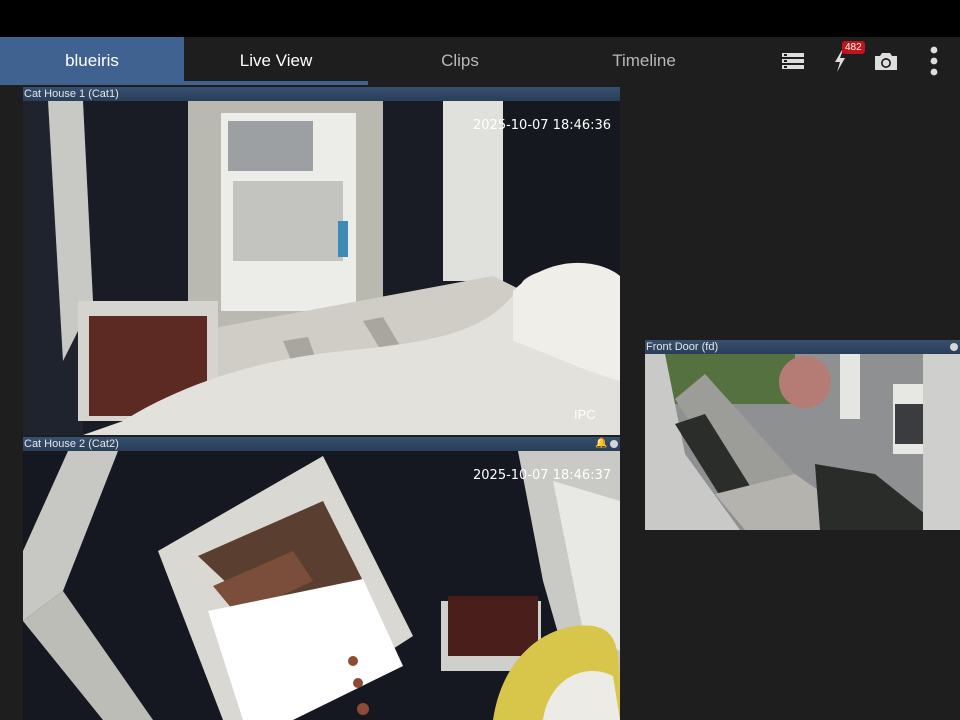 This screenshot has height=720, width=960. Describe the element at coordinates (886, 61) in the screenshot. I see `camera-icon` at that location.